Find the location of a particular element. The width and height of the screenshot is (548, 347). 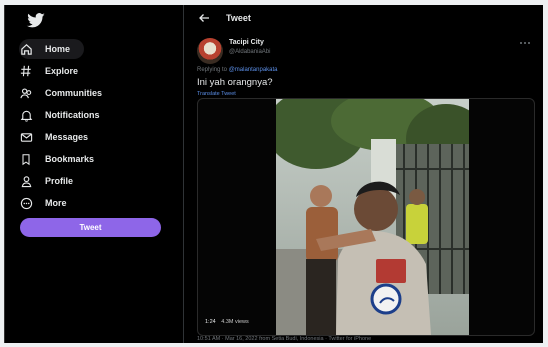

sidebar-item-label: Explore is located at coordinates (62, 71).